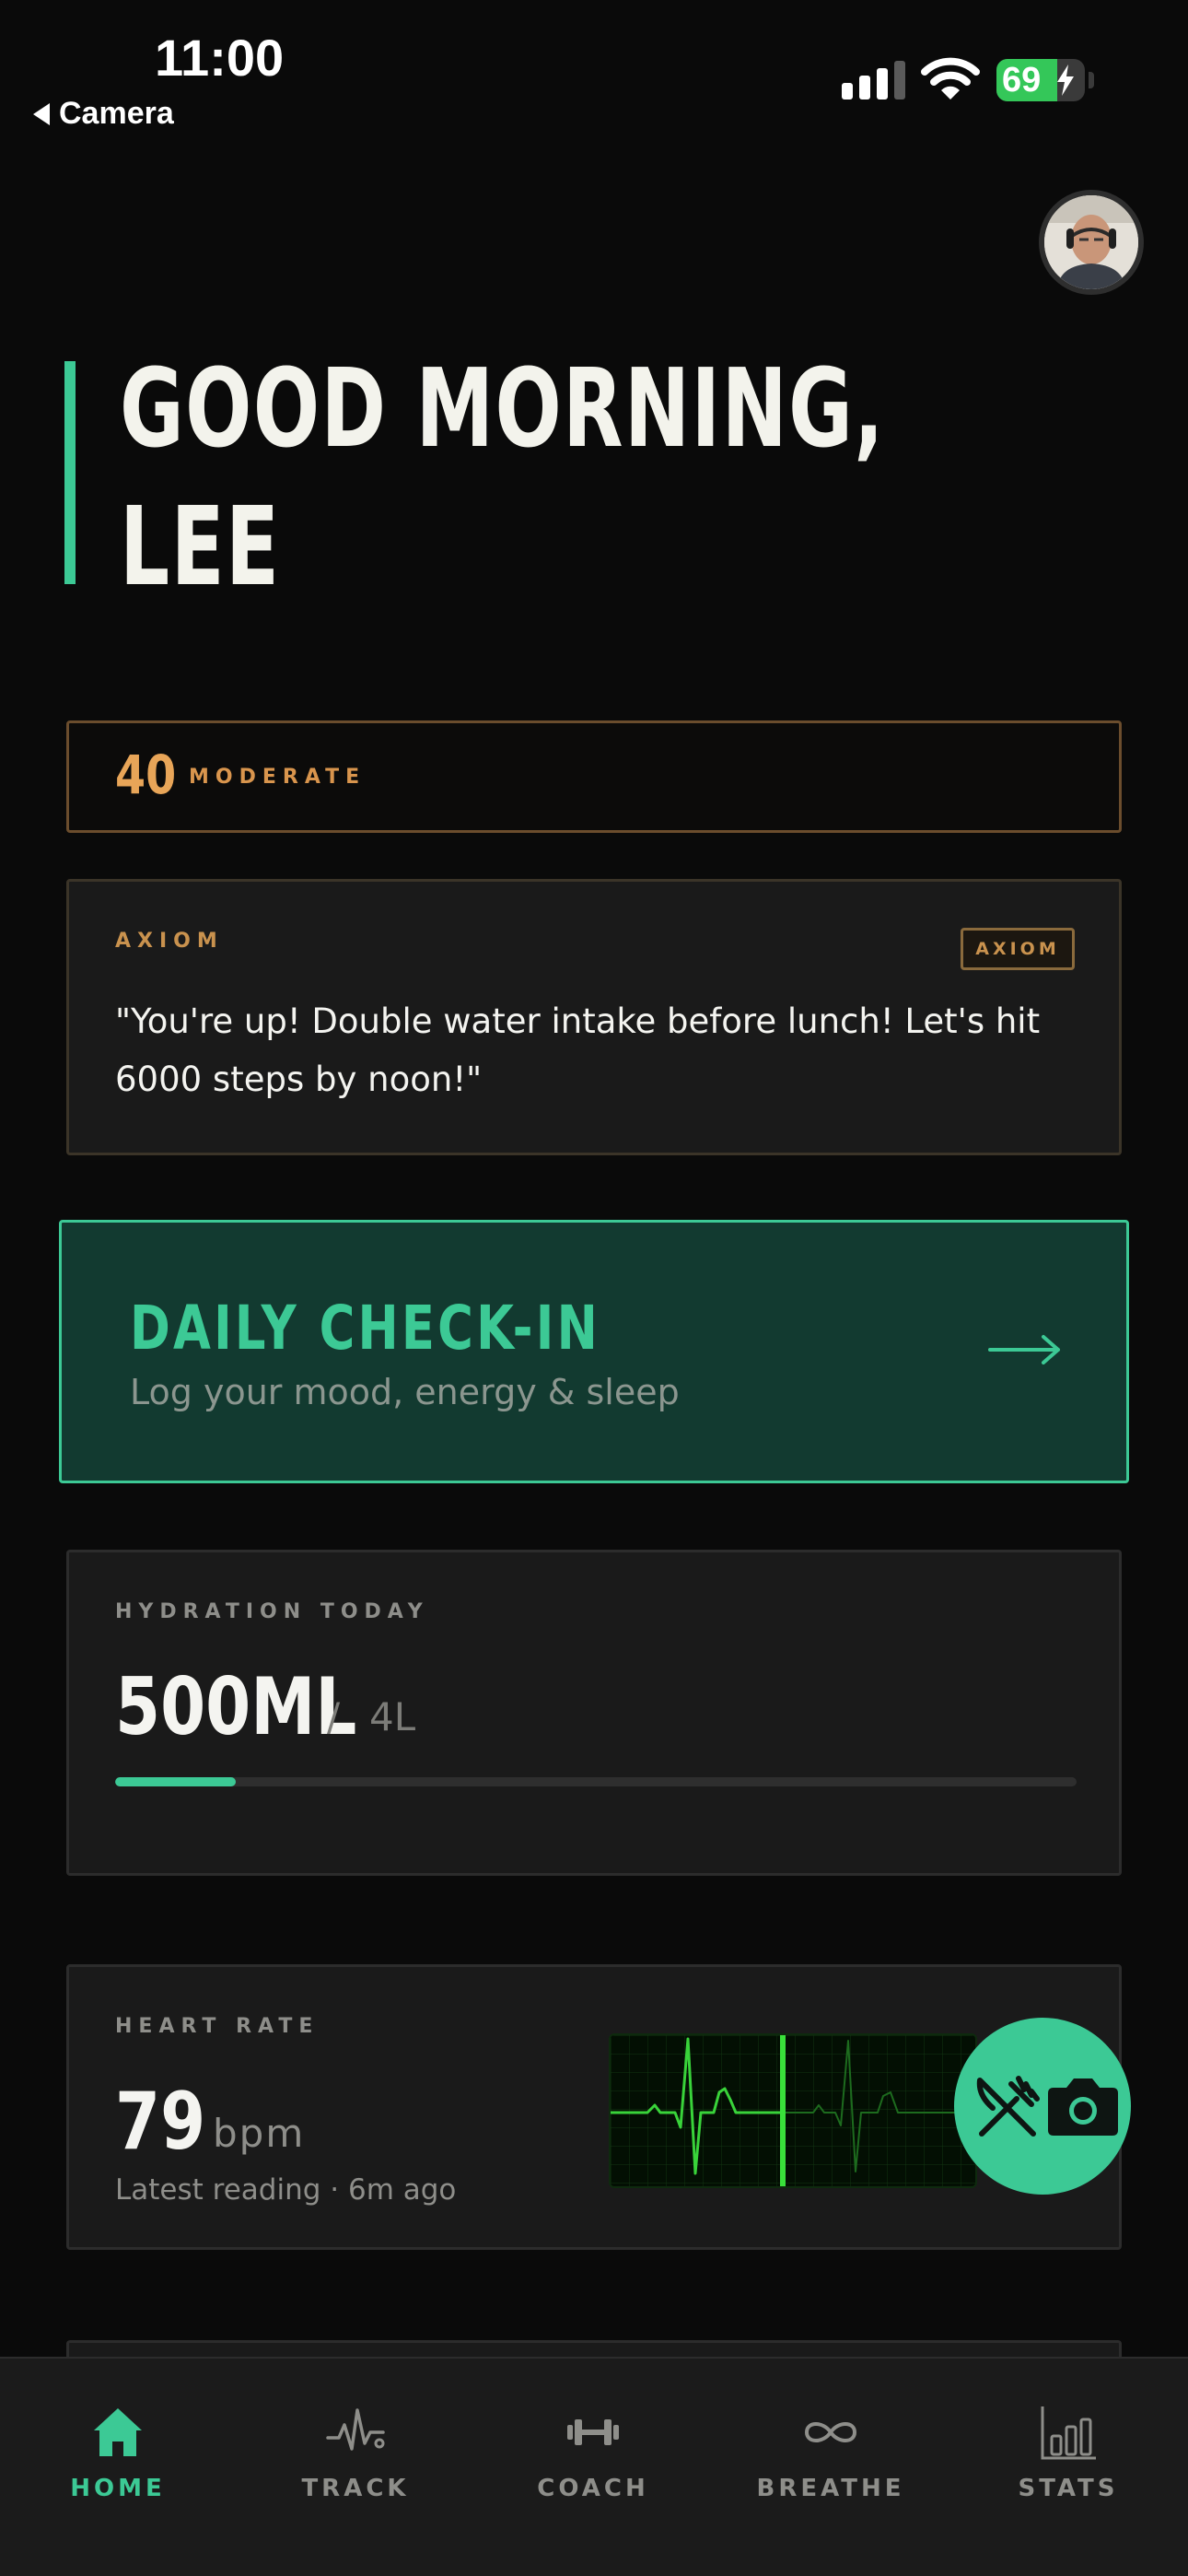 This screenshot has width=1188, height=2576. What do you see at coordinates (1024, 1349) in the screenshot?
I see `arrow-right-icon` at bounding box center [1024, 1349].